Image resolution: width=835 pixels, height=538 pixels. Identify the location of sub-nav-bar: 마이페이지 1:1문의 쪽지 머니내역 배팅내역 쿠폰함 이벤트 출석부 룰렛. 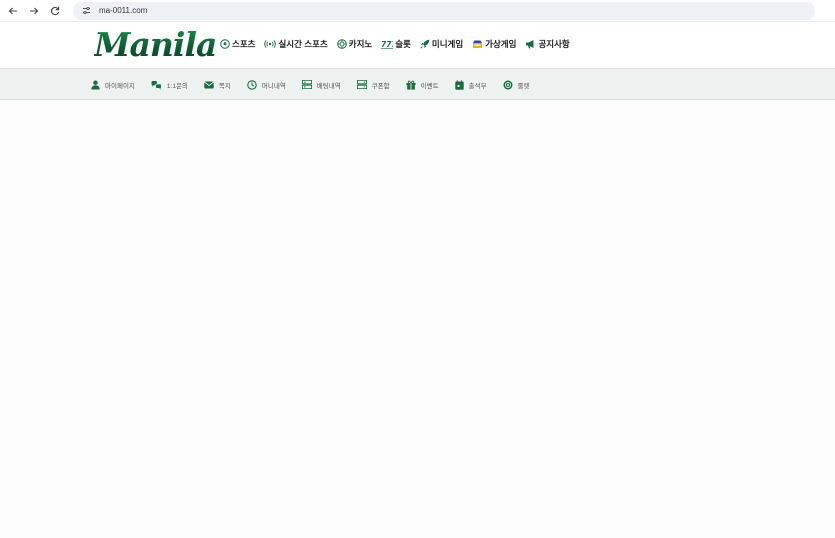
(417, 84).